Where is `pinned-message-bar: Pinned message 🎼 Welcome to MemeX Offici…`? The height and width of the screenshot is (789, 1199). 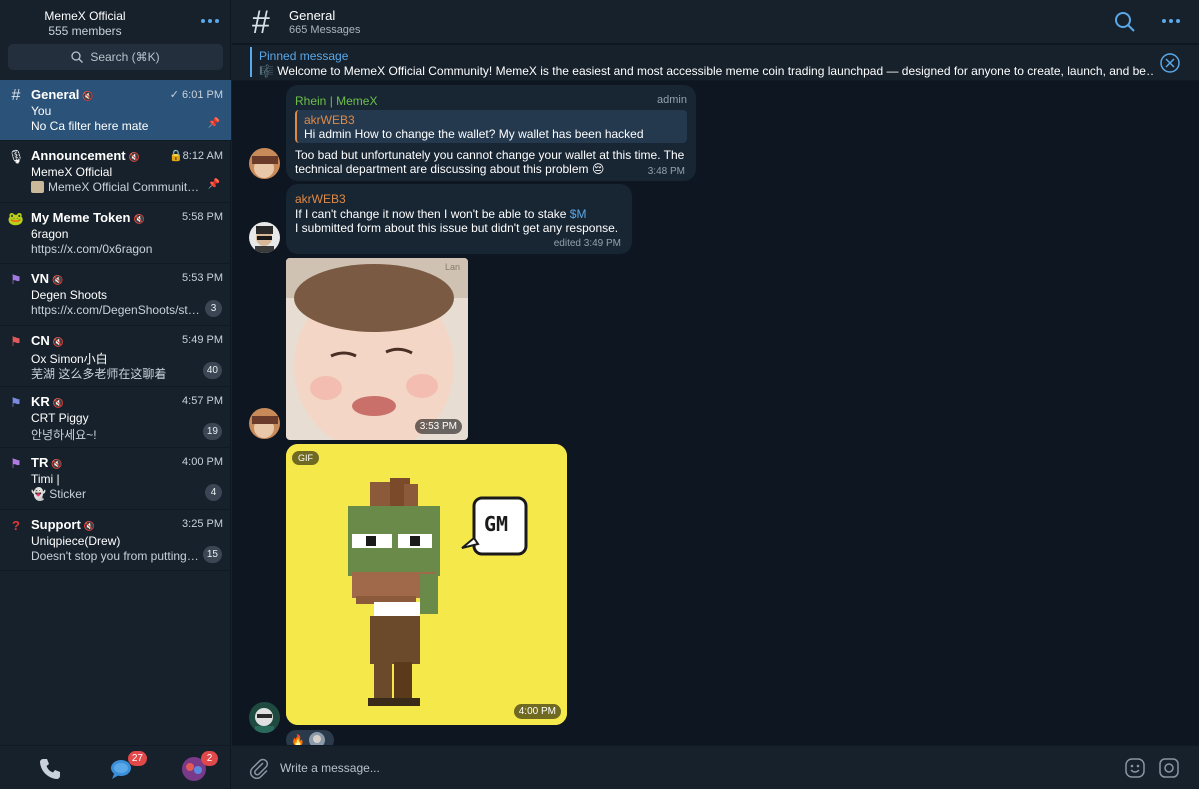 pinned-message-bar: Pinned message 🎼 Welcome to MemeX Offici… is located at coordinates (715, 63).